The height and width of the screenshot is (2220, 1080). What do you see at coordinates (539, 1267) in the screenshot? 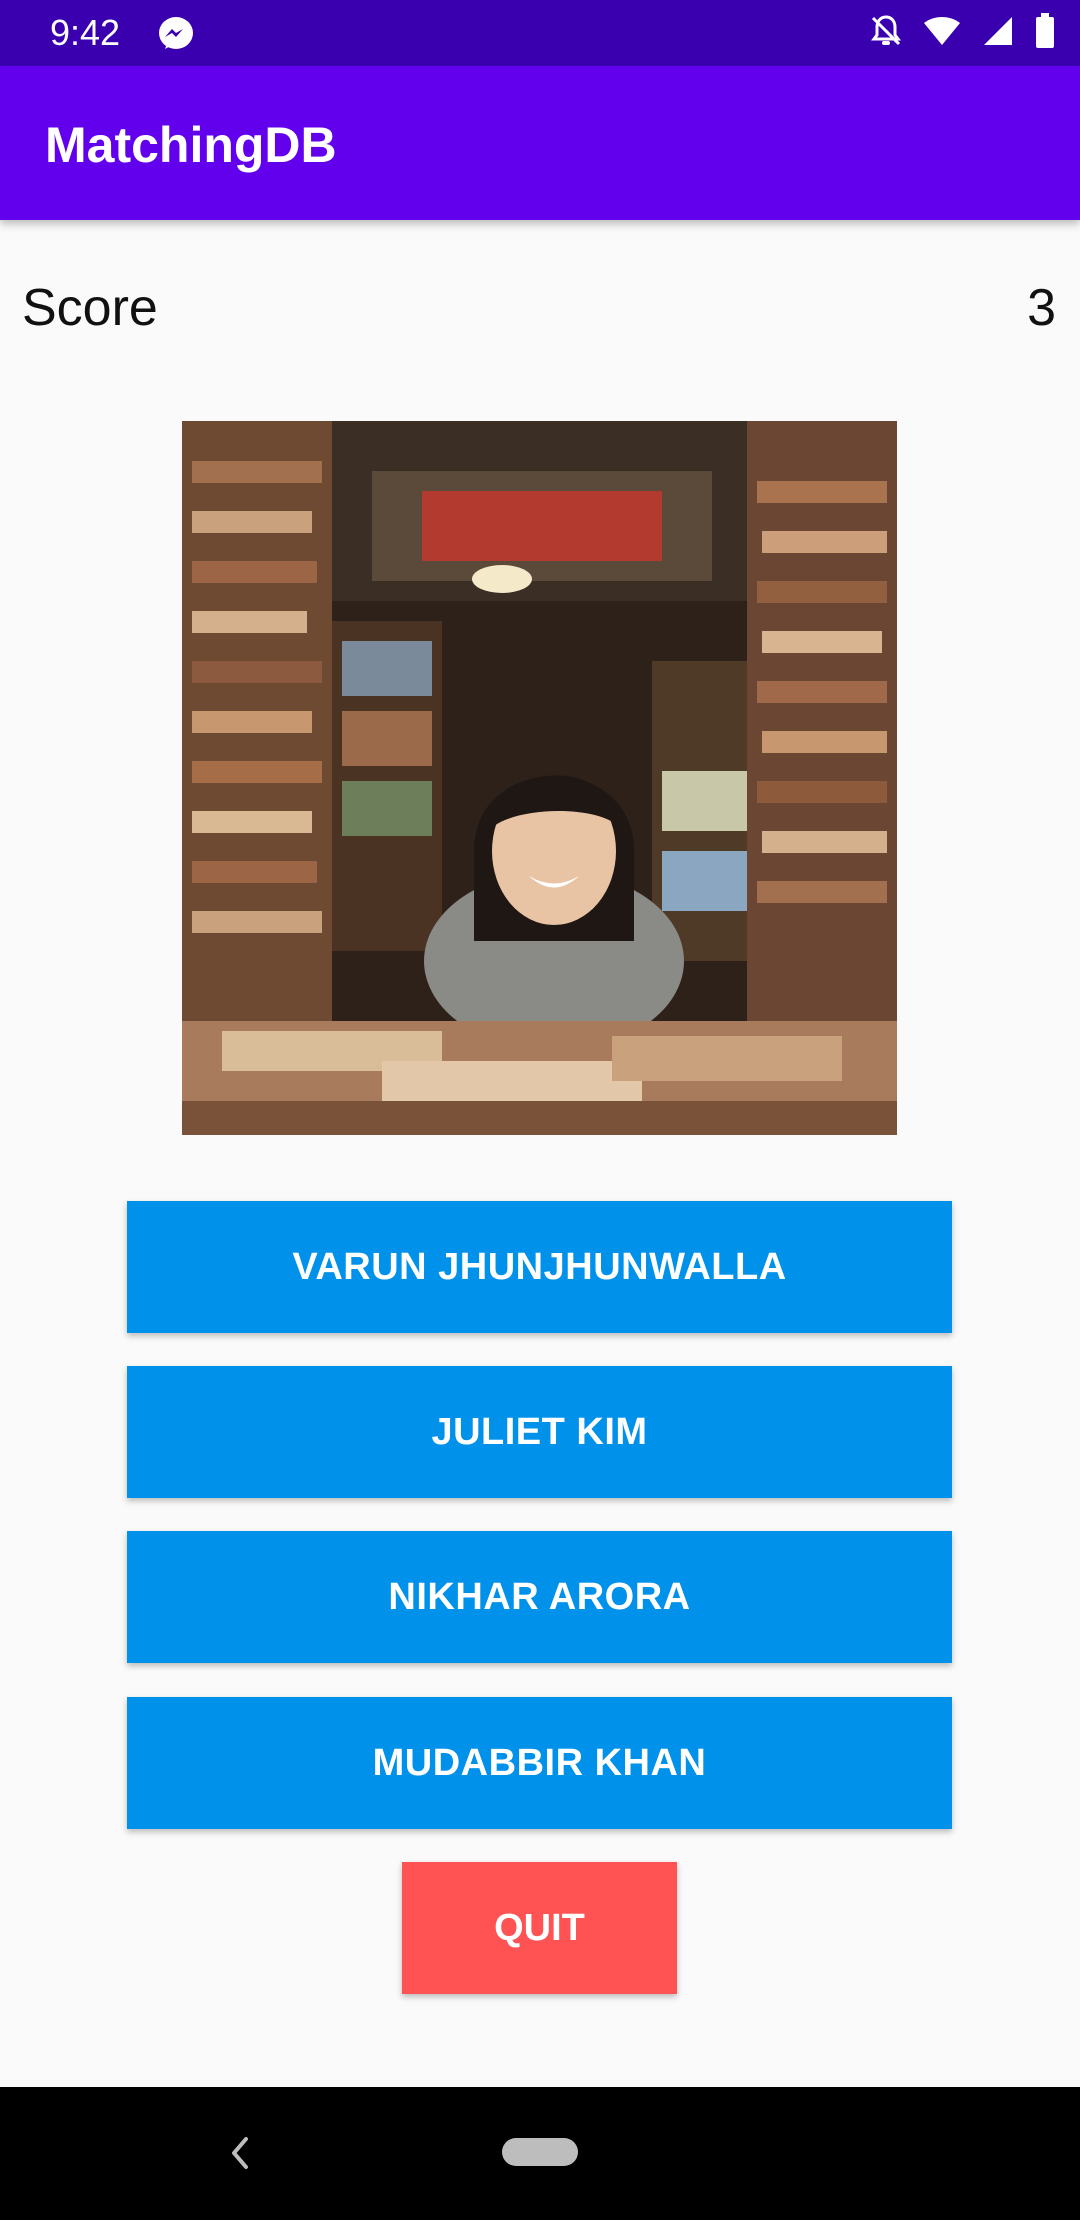
I see `choice-button-1: VARUN JHUNJHUNWALLA` at bounding box center [539, 1267].